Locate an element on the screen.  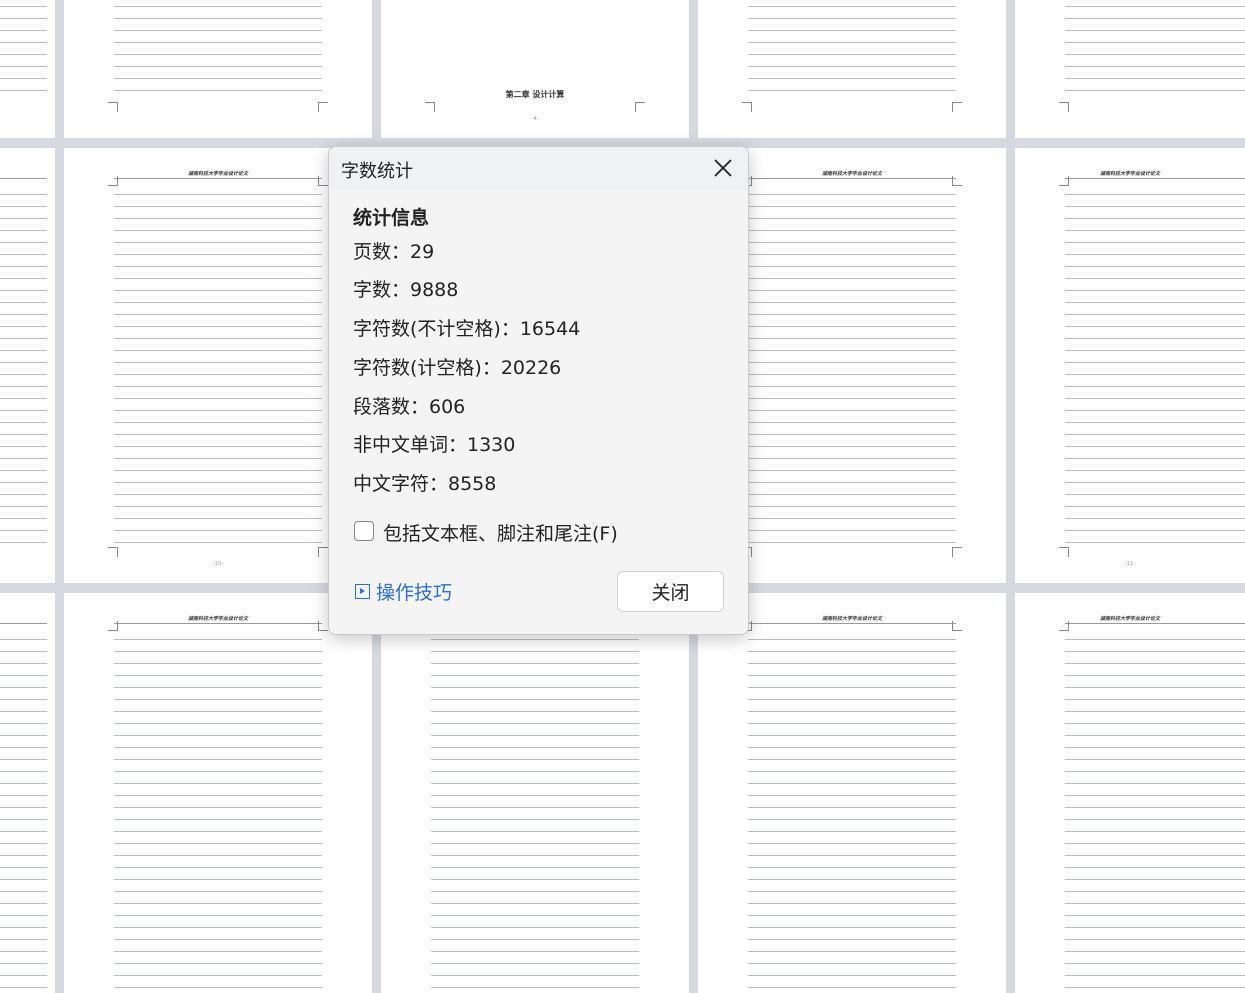
stat-chinese-chars: 中文字符：8558 is located at coordinates (425, 484).